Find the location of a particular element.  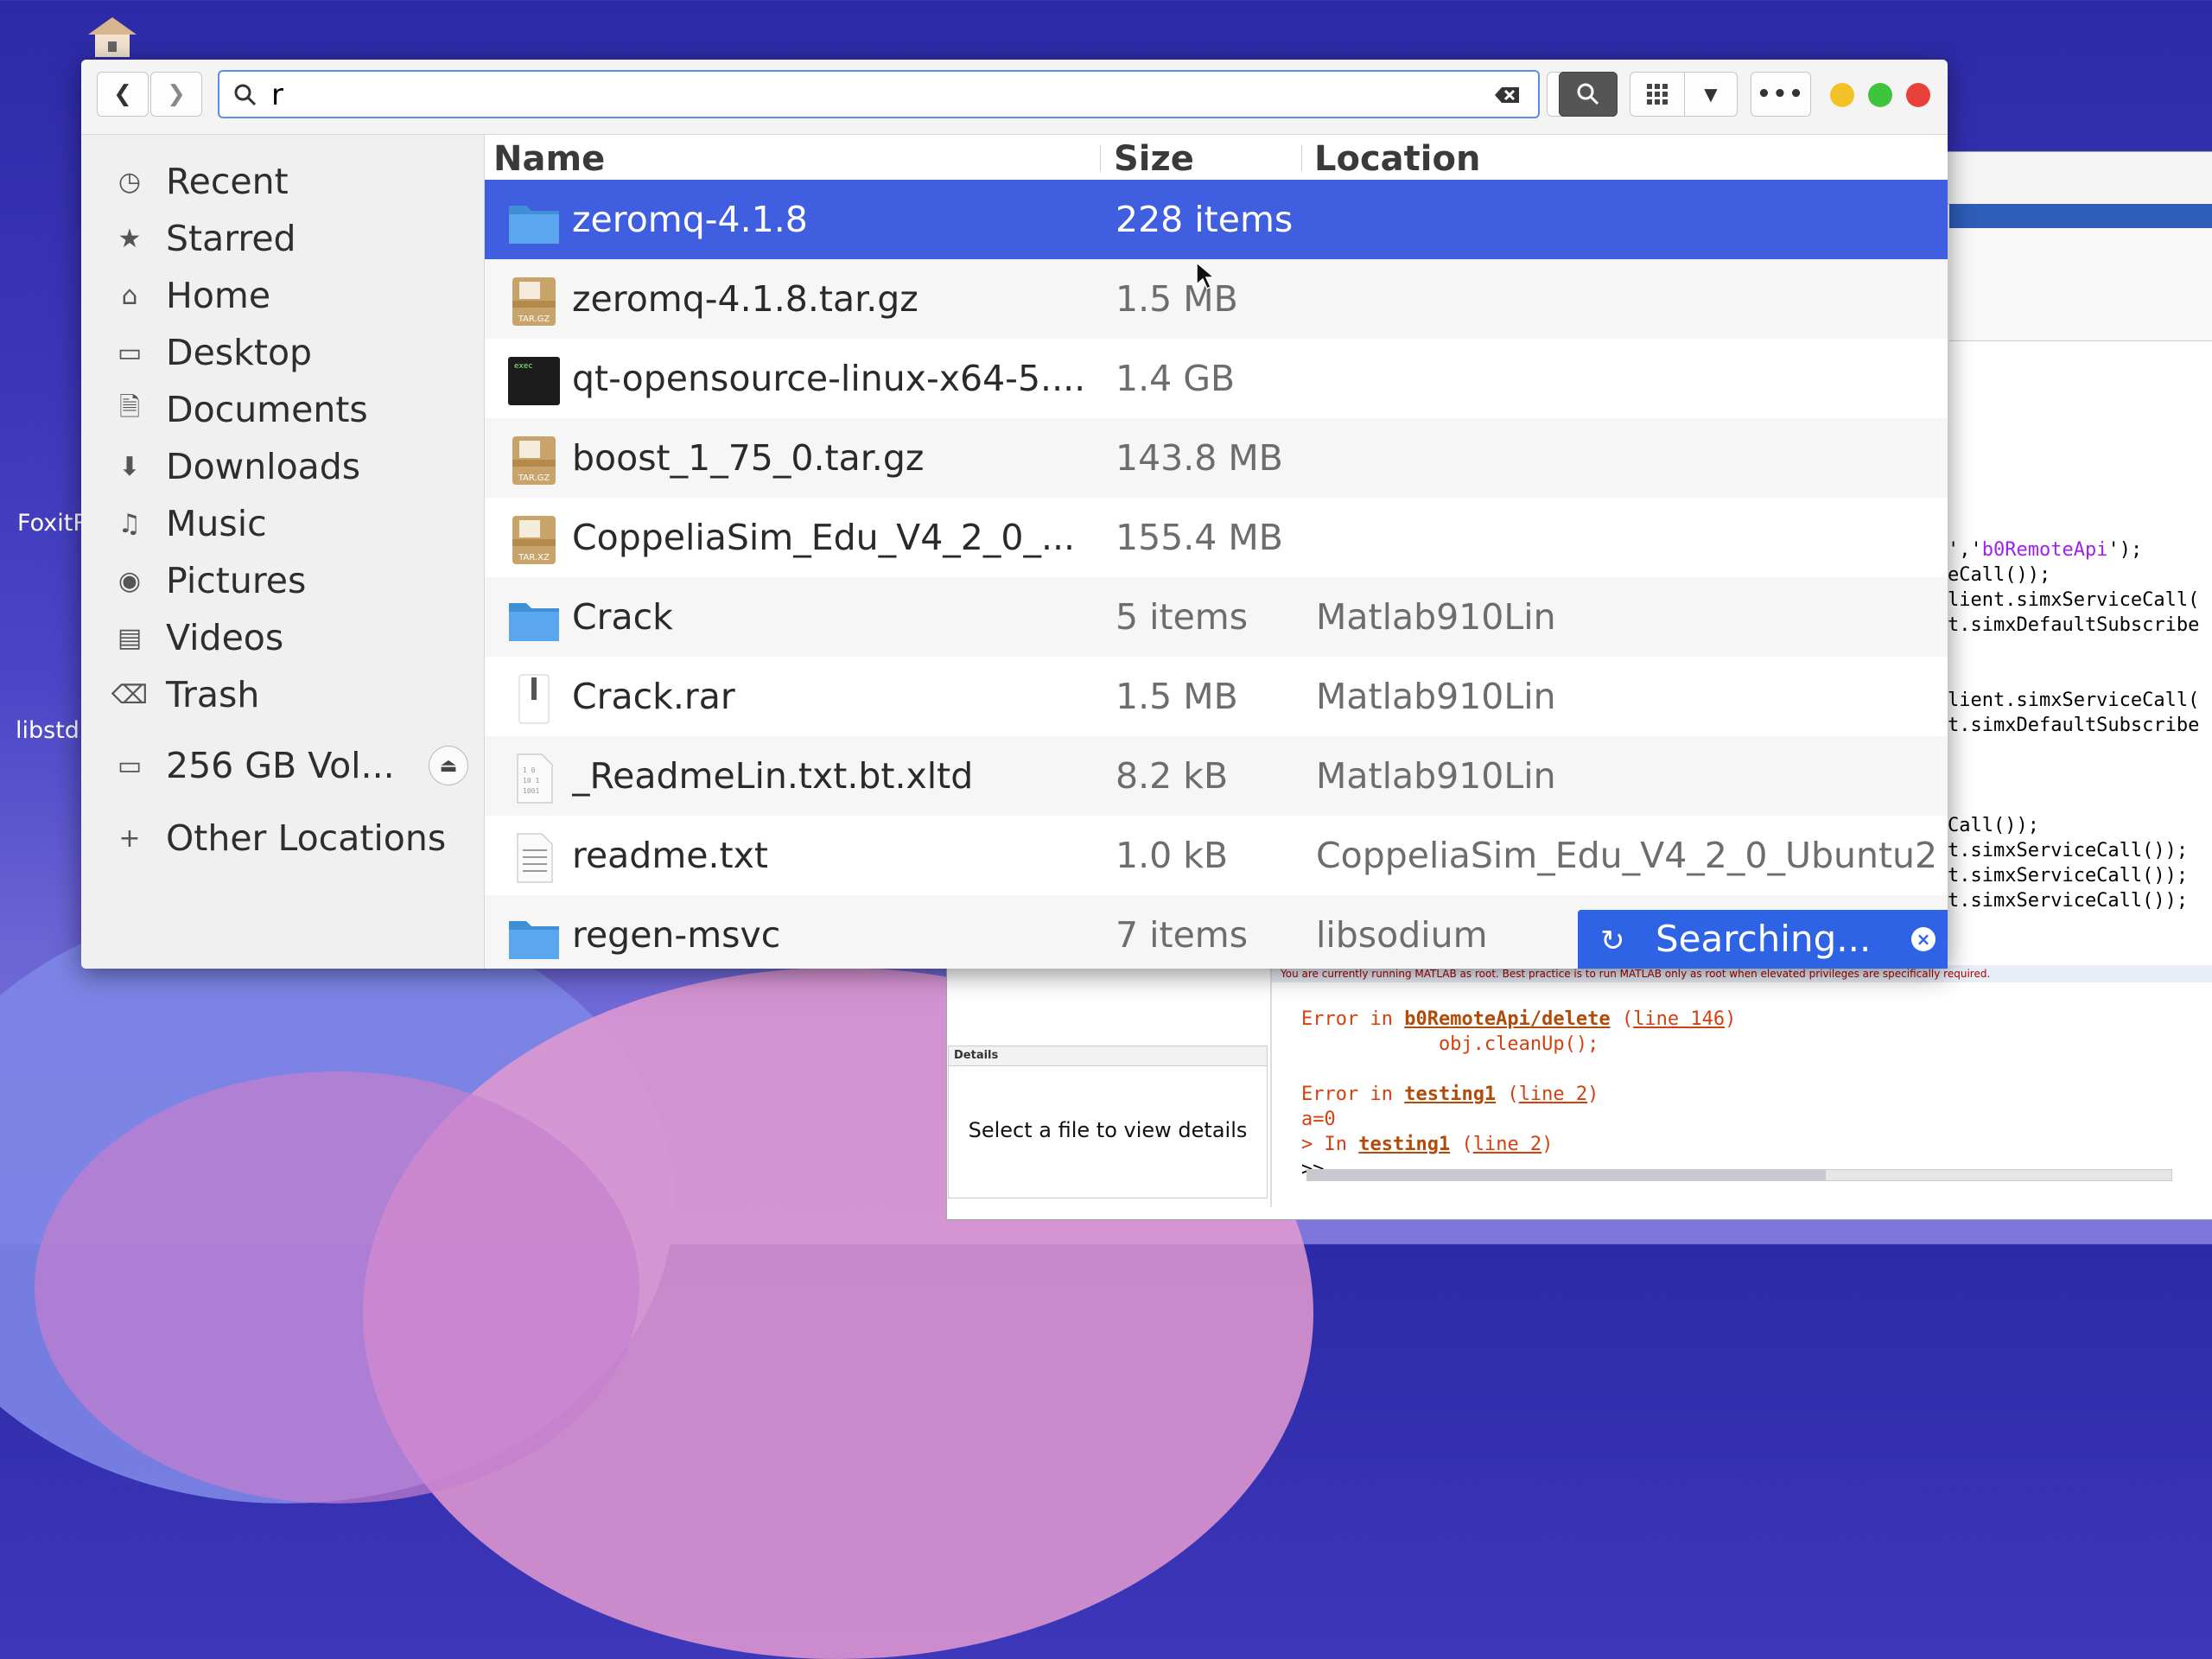

error-link: b0RemoteApi/delete is located at coordinates (1507, 1019).